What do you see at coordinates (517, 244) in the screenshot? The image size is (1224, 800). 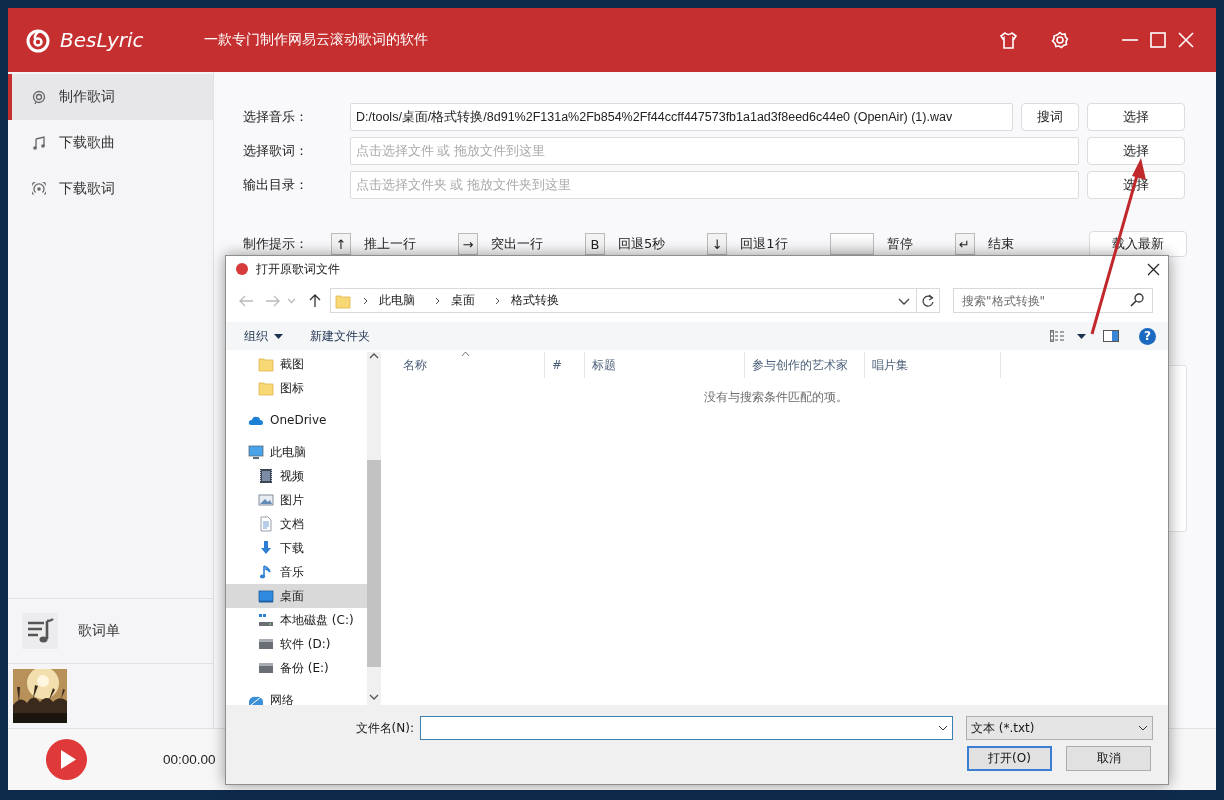 I see `hint-text: 突出一行` at bounding box center [517, 244].